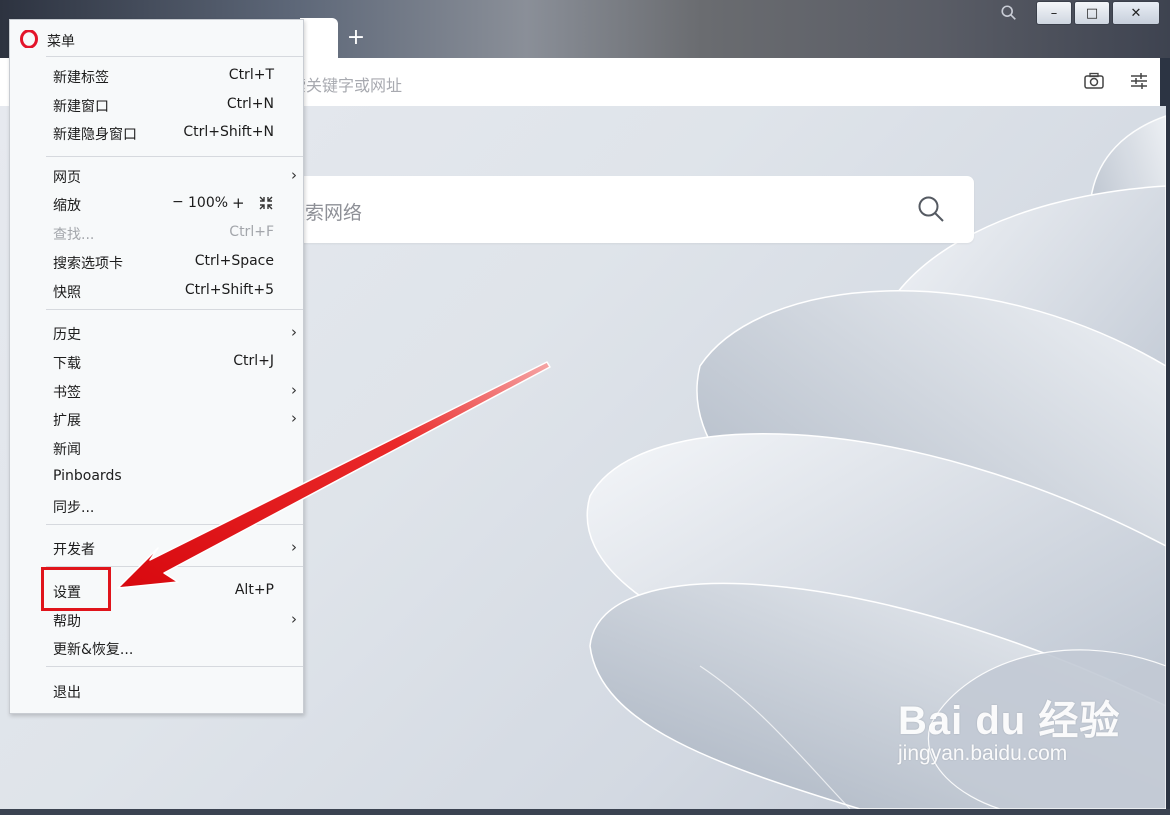  Describe the element at coordinates (1054, 13) in the screenshot. I see `minimize-button: –` at that location.